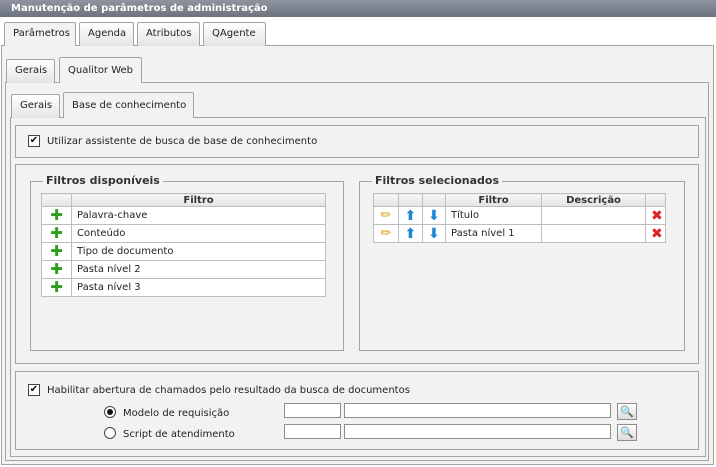  Describe the element at coordinates (477, 410) in the screenshot. I see `modelo-description-input` at that location.